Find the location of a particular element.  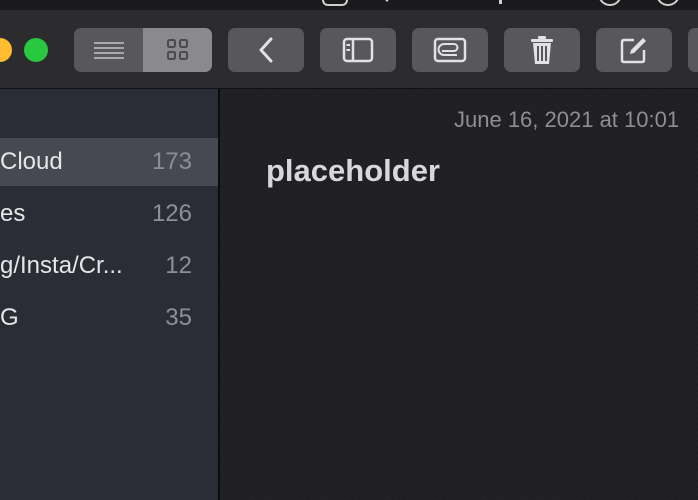

folder-count: 35 is located at coordinates (178, 317).